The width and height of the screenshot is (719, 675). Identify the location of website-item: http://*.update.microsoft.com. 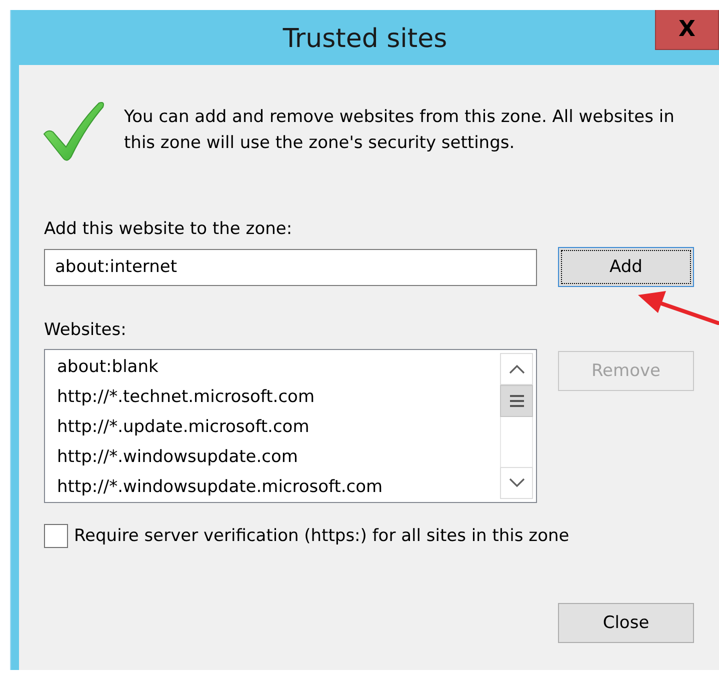
(183, 427).